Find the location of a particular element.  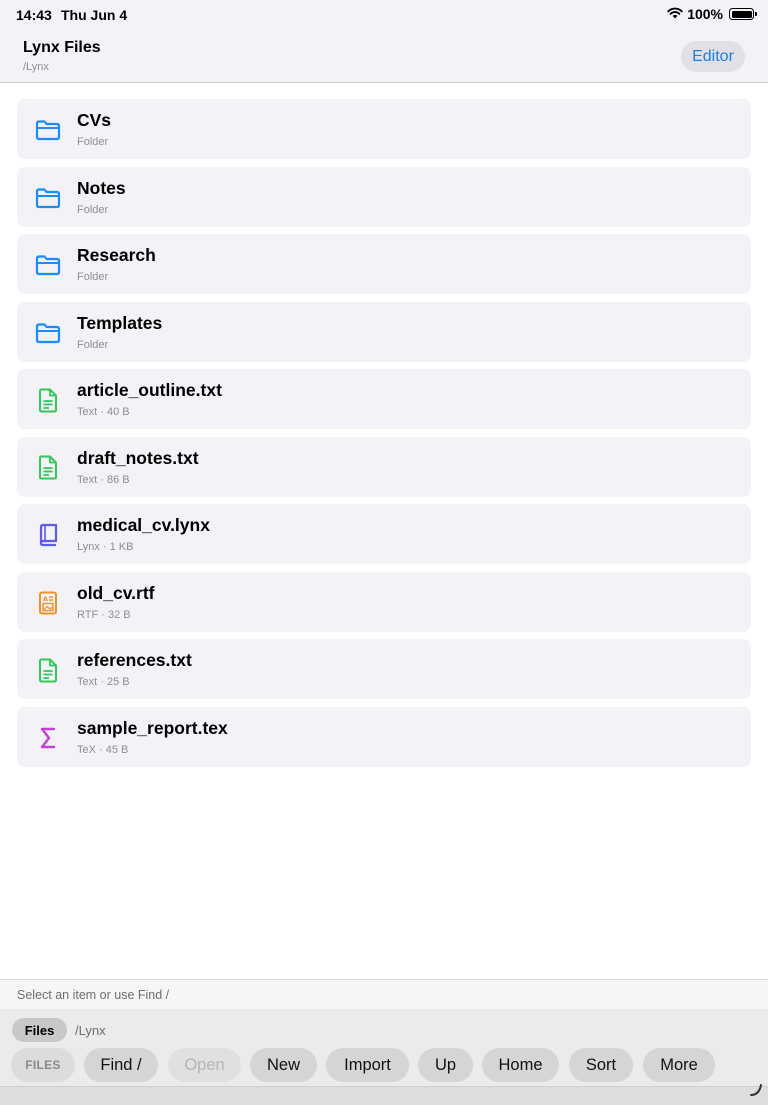

toolbar-button-row: FILES Find / Open New Import Up Home Sort More is located at coordinates (384, 1065).